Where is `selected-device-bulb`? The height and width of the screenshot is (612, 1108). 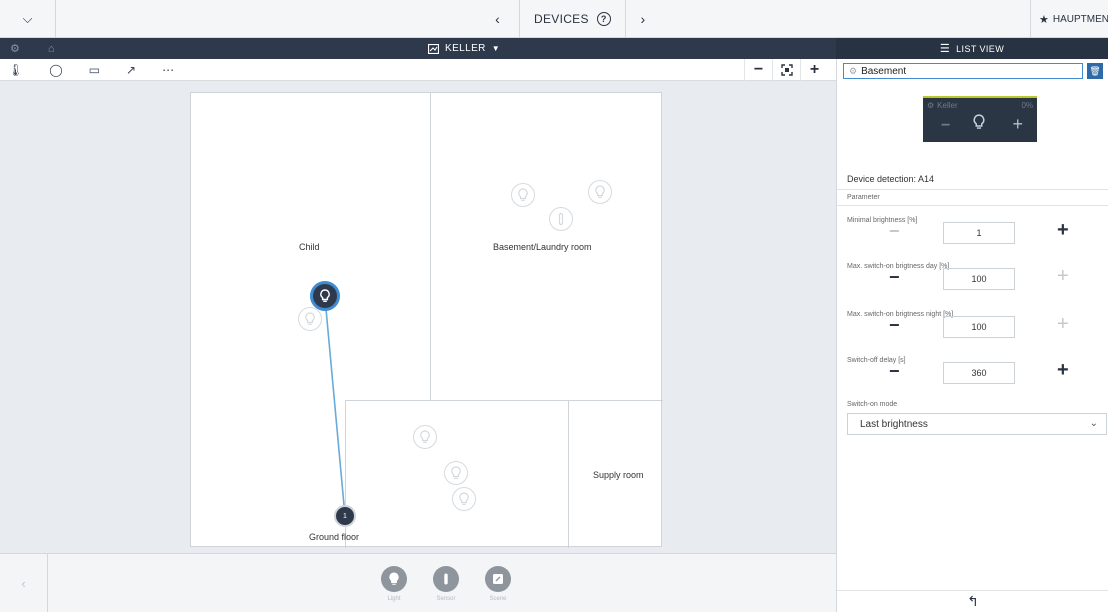 selected-device-bulb is located at coordinates (325, 296).